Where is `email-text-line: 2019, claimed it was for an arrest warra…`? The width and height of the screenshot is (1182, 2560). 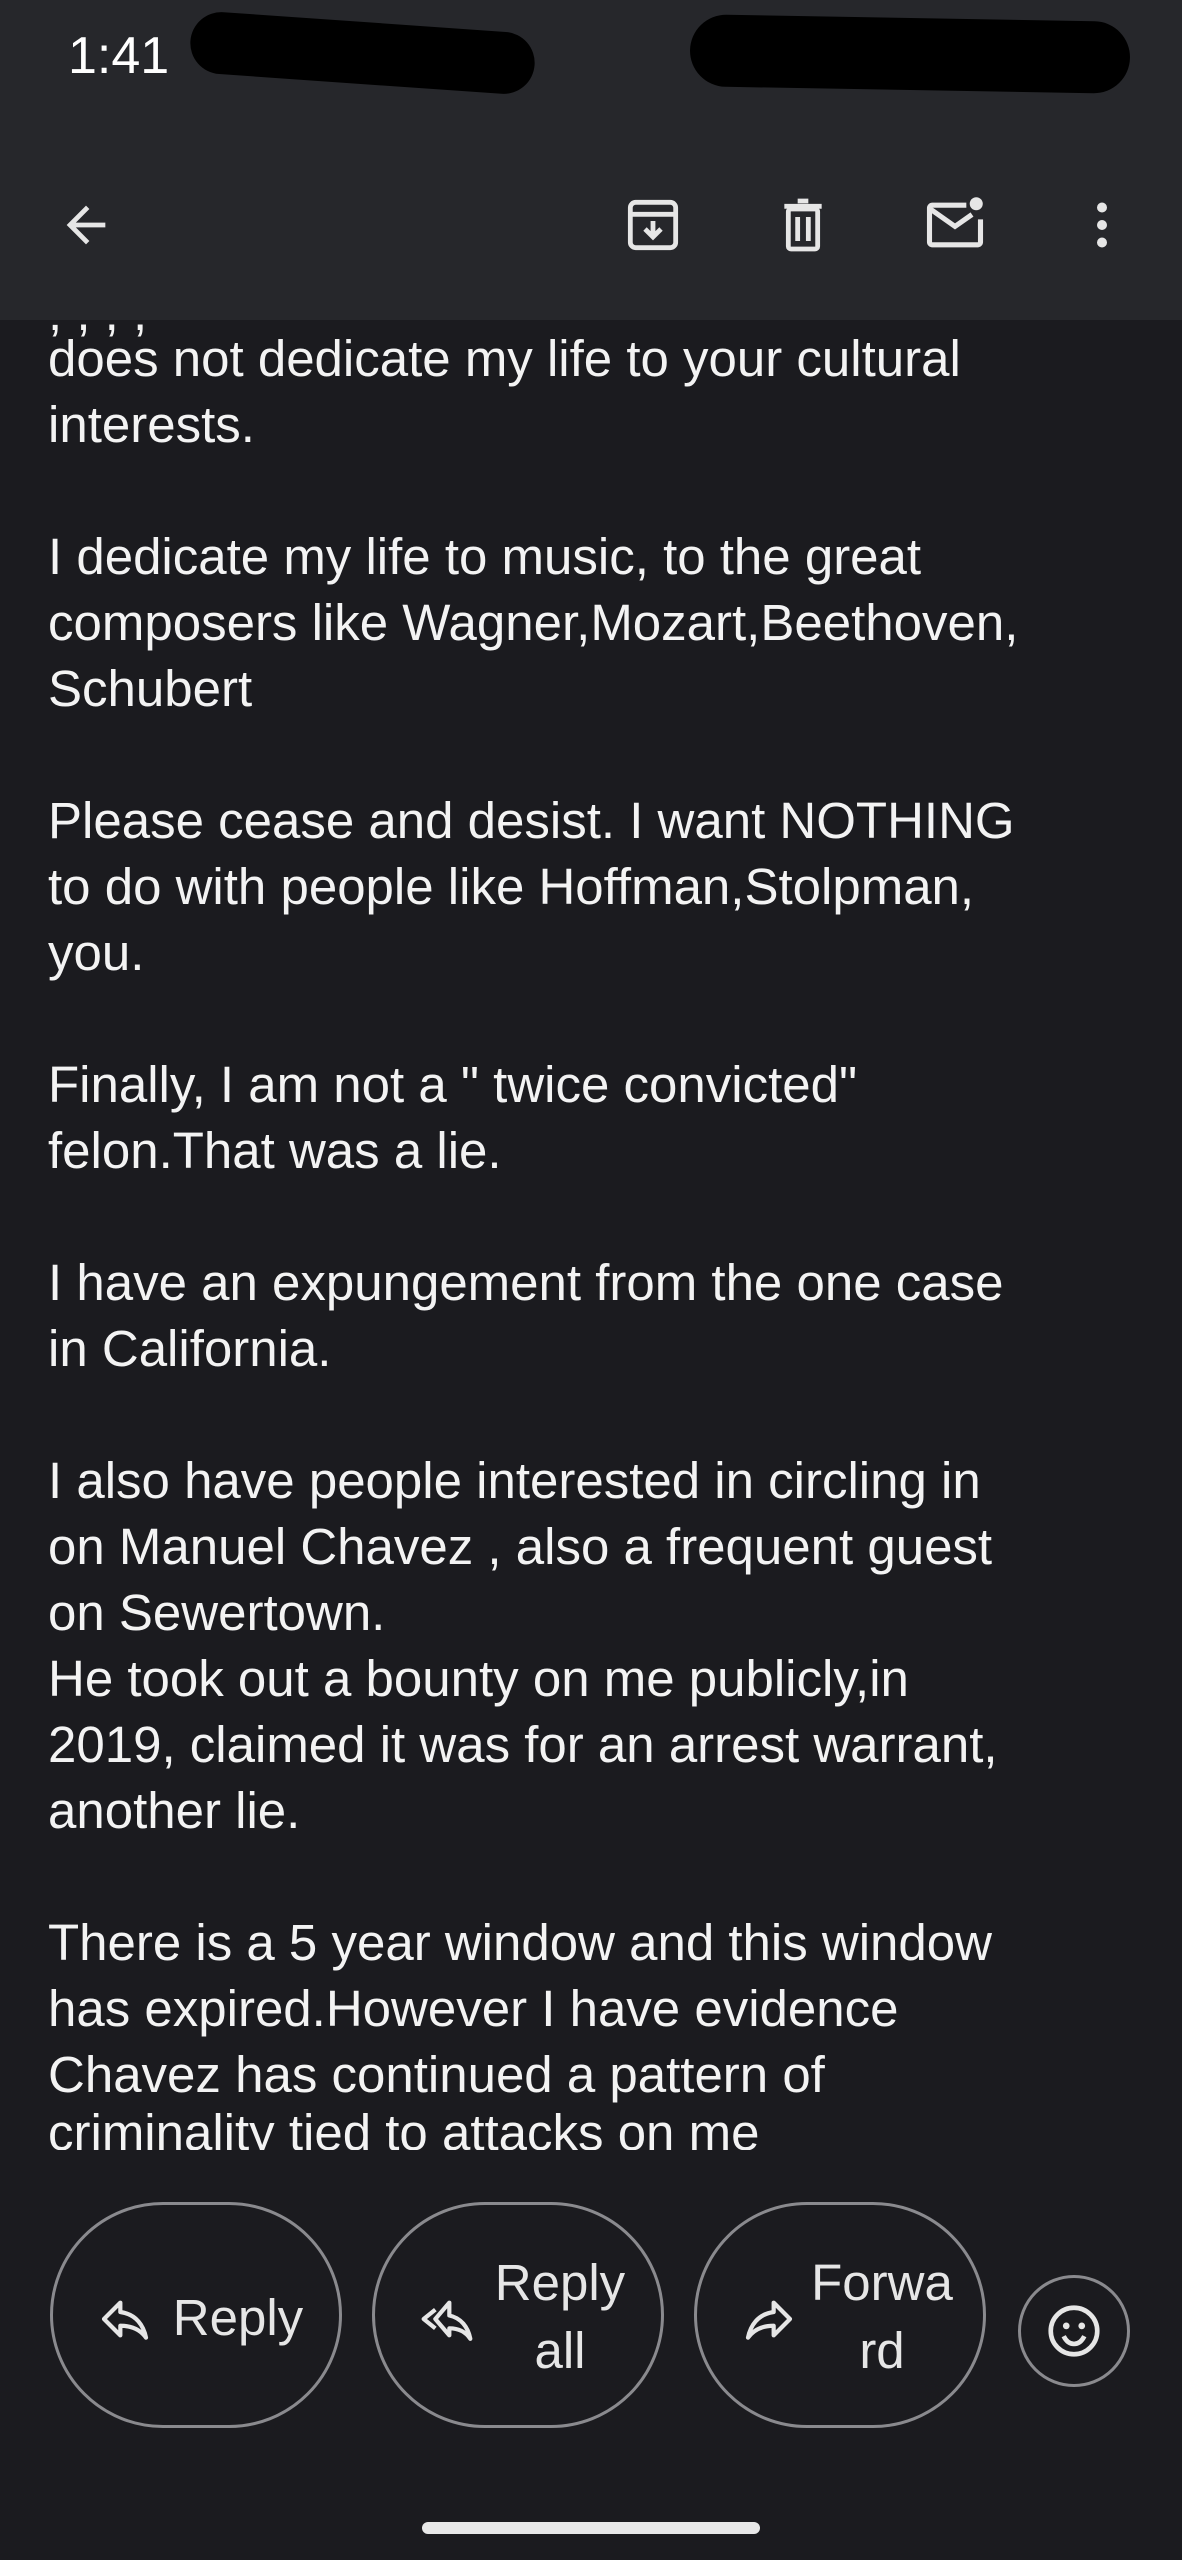
email-text-line: 2019, claimed it was for an arrest warra… is located at coordinates (523, 1744).